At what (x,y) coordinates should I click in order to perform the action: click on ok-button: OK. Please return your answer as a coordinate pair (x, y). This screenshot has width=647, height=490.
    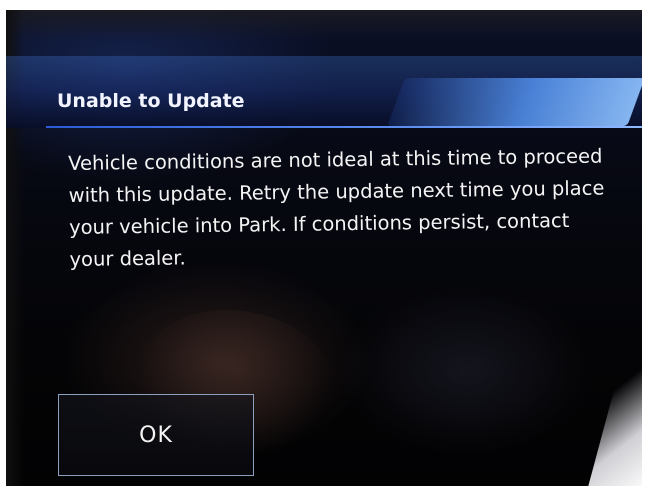
    Looking at the image, I should click on (156, 435).